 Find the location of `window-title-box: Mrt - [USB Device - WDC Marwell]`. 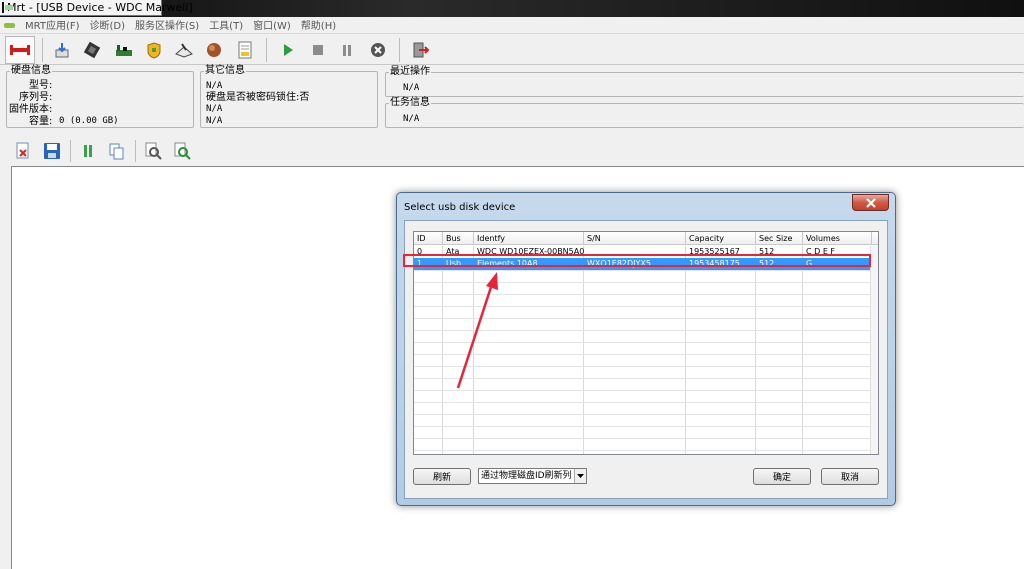

window-title-box: Mrt - [USB Device - WDC Marwell] is located at coordinates (96, 8).